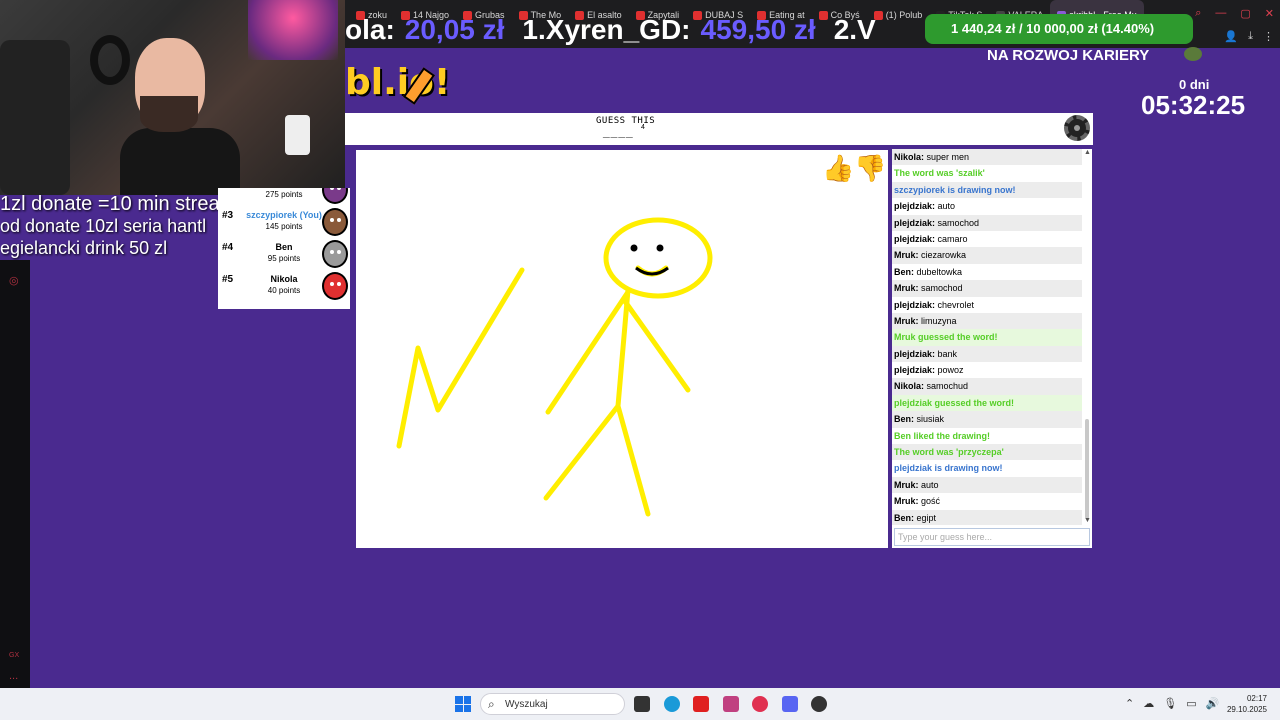 The image size is (1280, 720). Describe the element at coordinates (35, 117) in the screenshot. I see `gaming-chair` at that location.